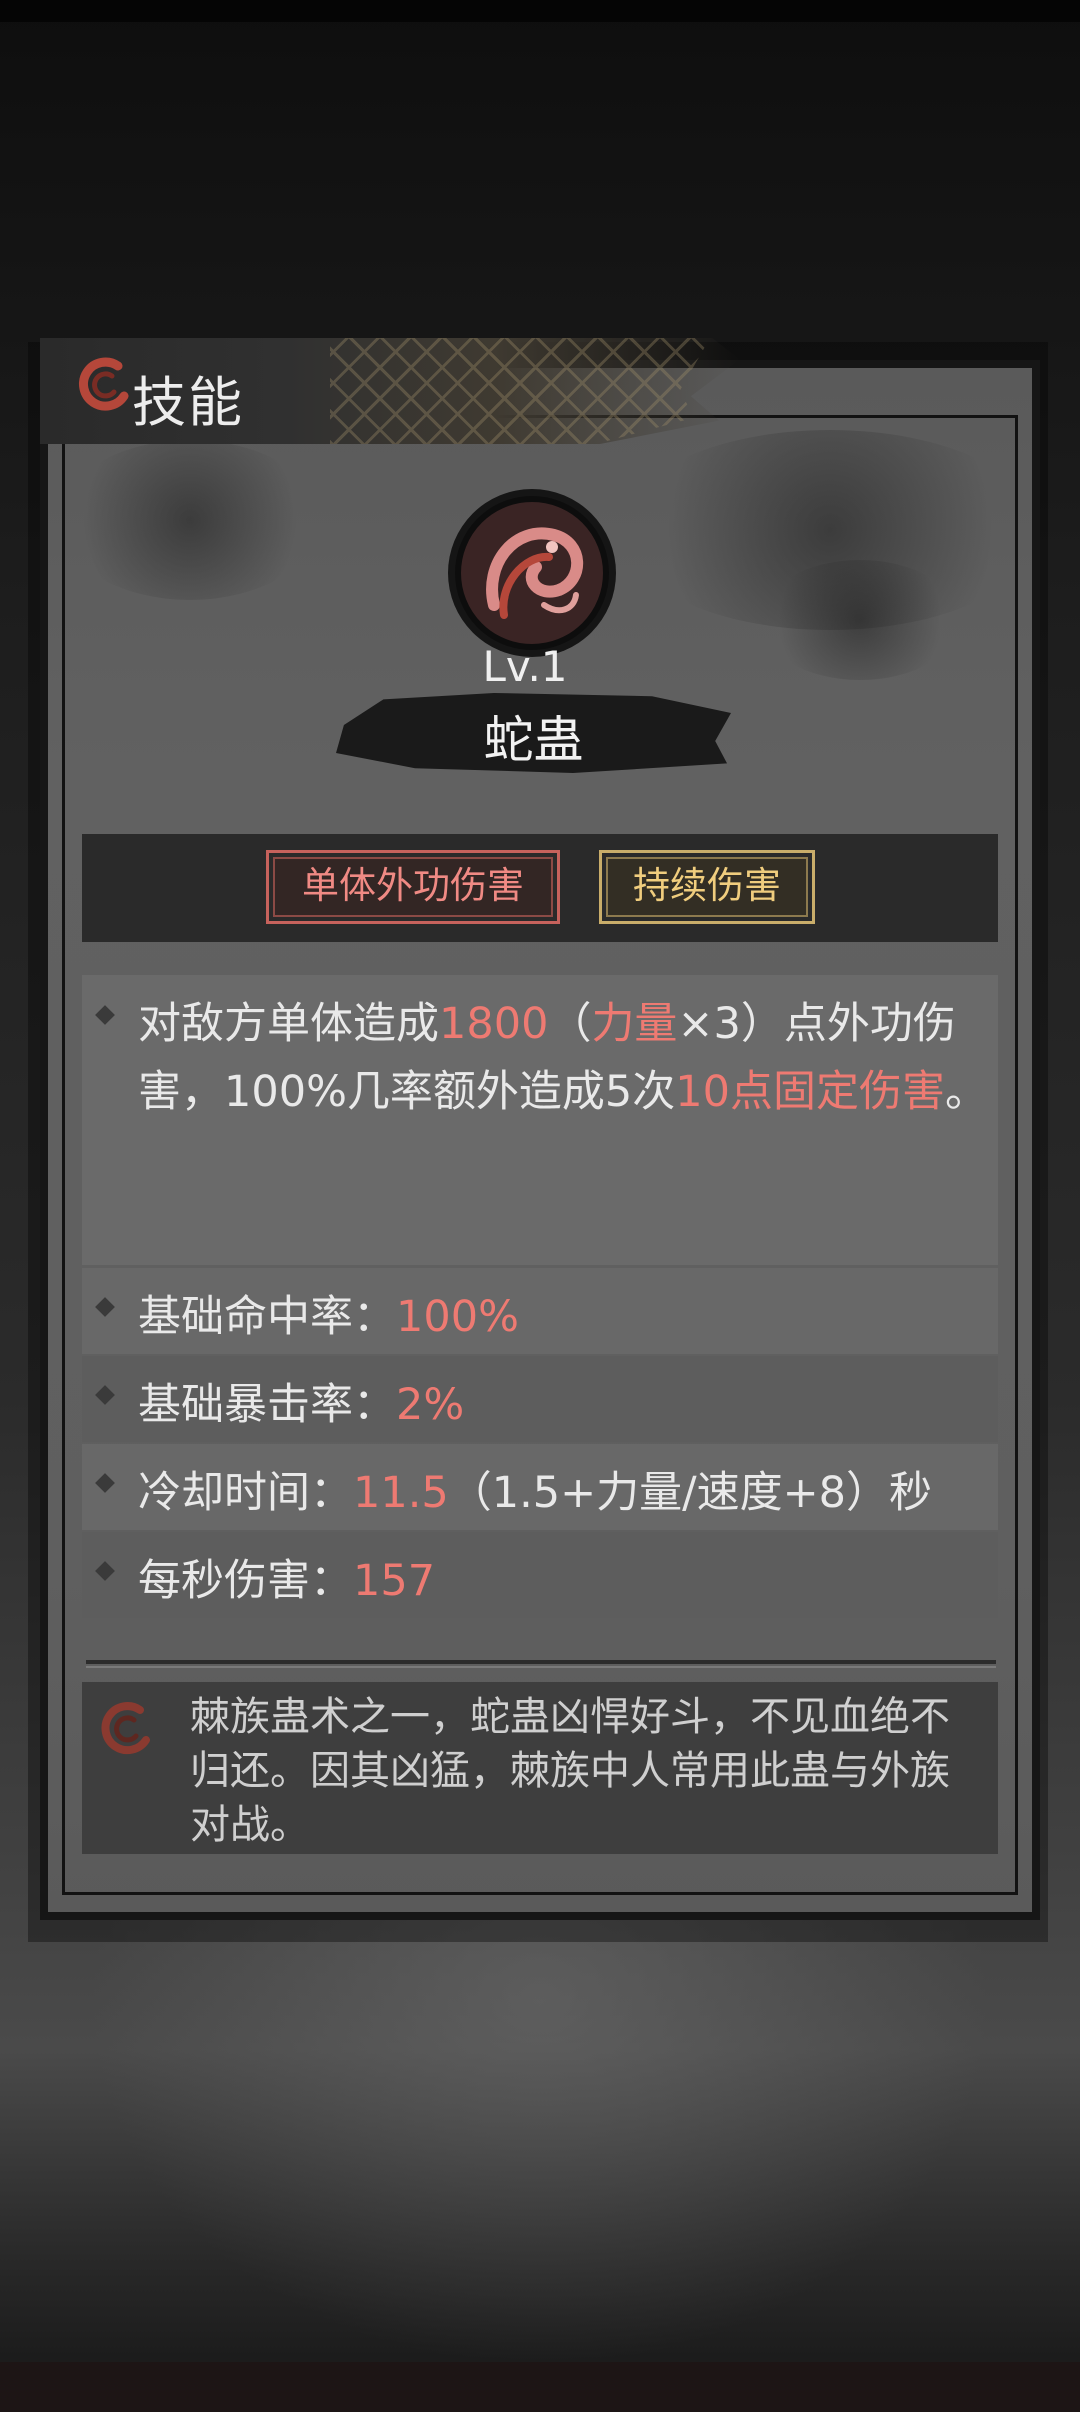 Image resolution: width=1080 pixels, height=2412 pixels. What do you see at coordinates (540, 2387) in the screenshot?
I see `bottom-strip` at bounding box center [540, 2387].